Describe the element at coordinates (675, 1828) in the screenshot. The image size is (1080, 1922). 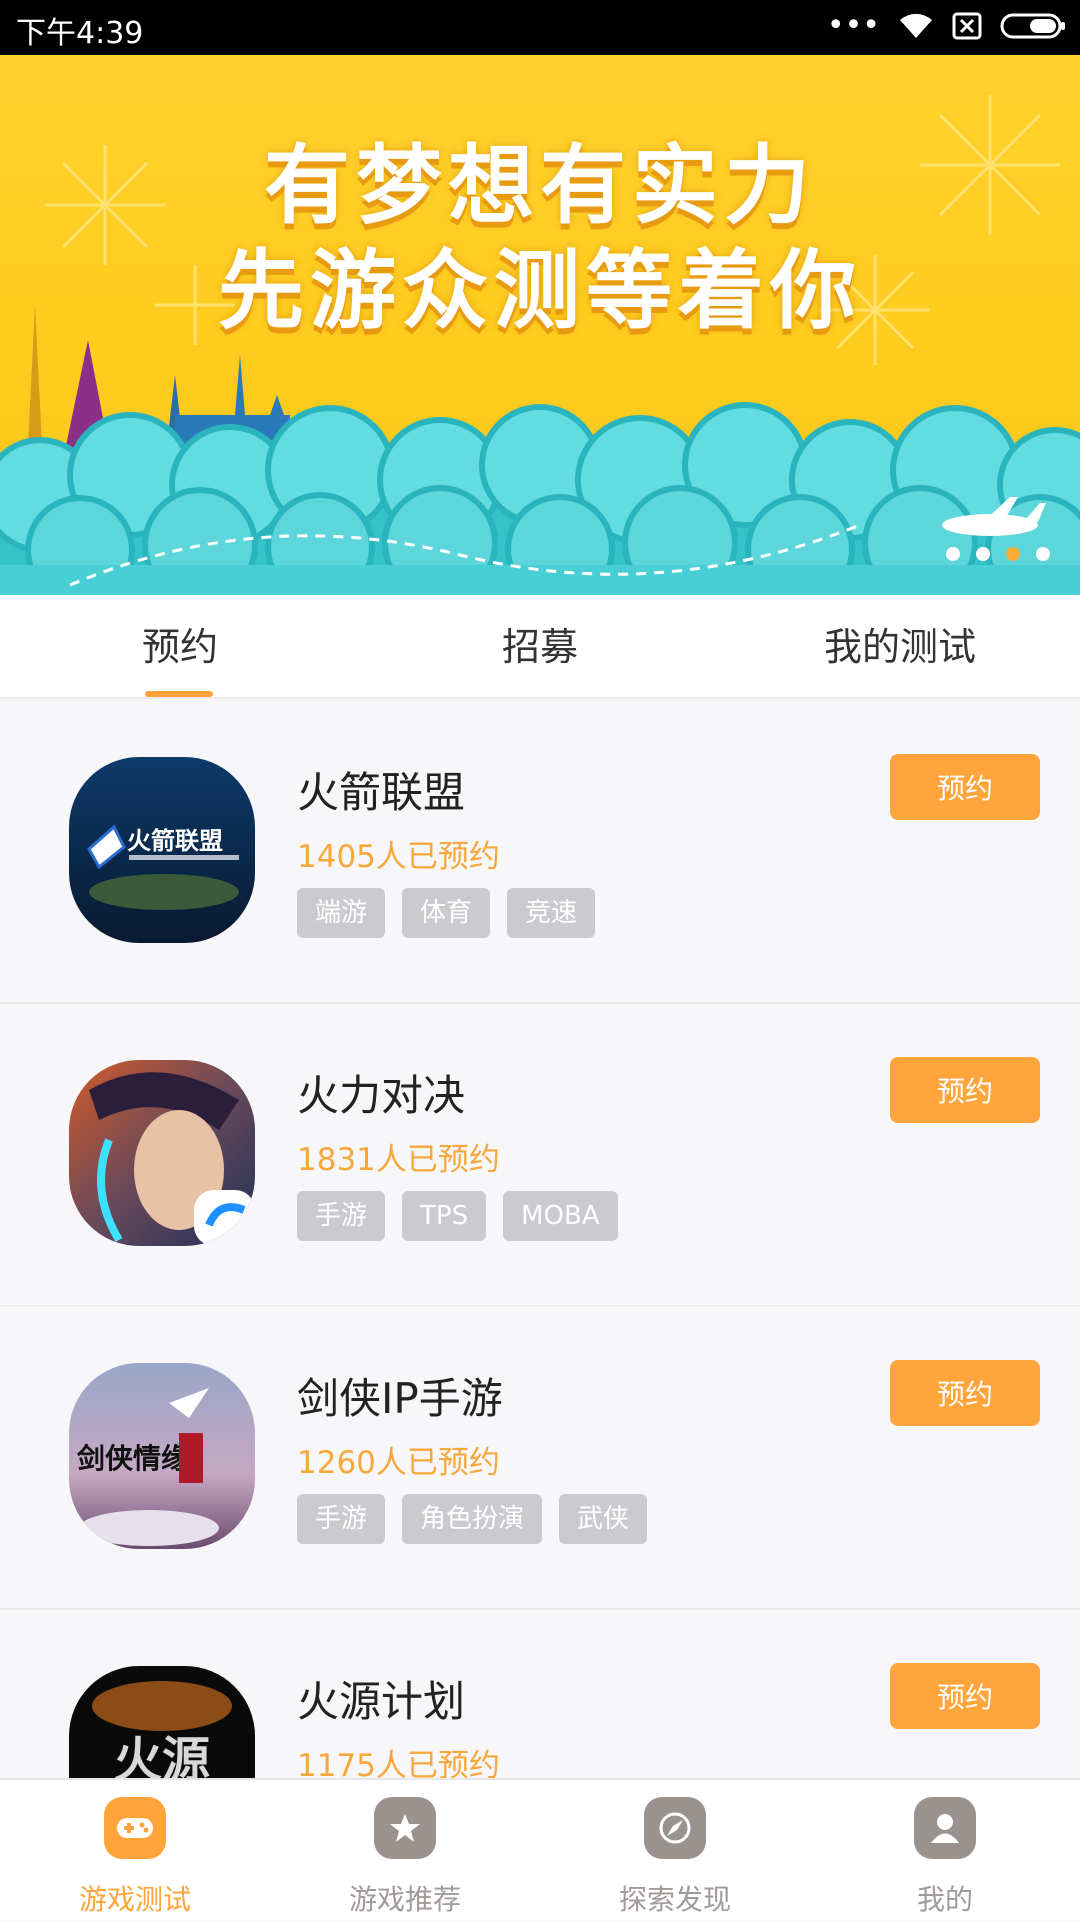
I see `compass-icon` at that location.